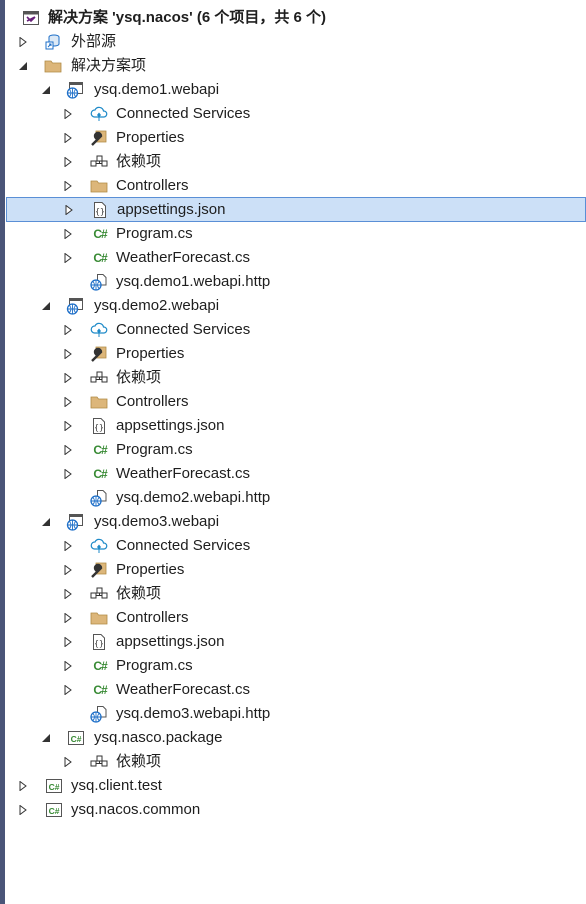  I want to click on project-name: ysq.demo1.webapi, so click(157, 89).